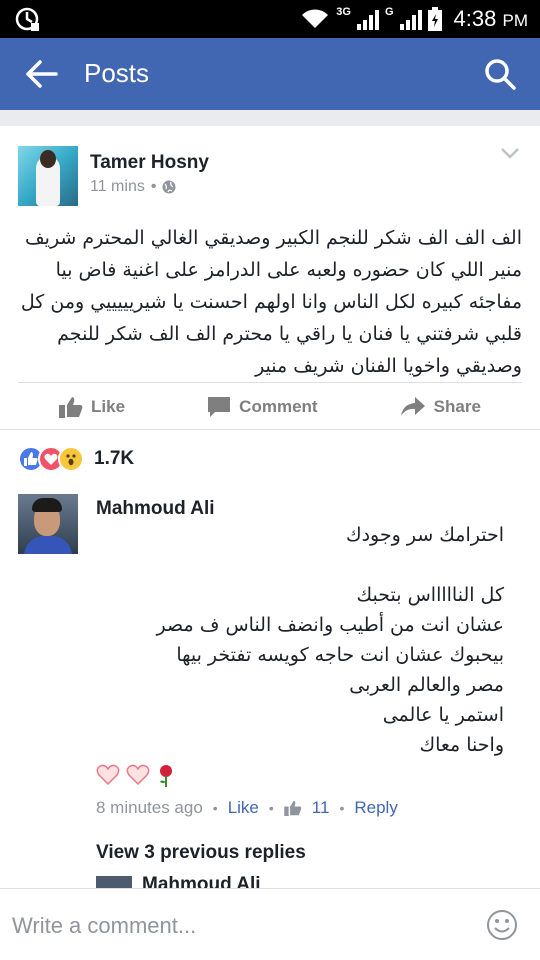  I want to click on post-time: 11 mins, so click(117, 187).